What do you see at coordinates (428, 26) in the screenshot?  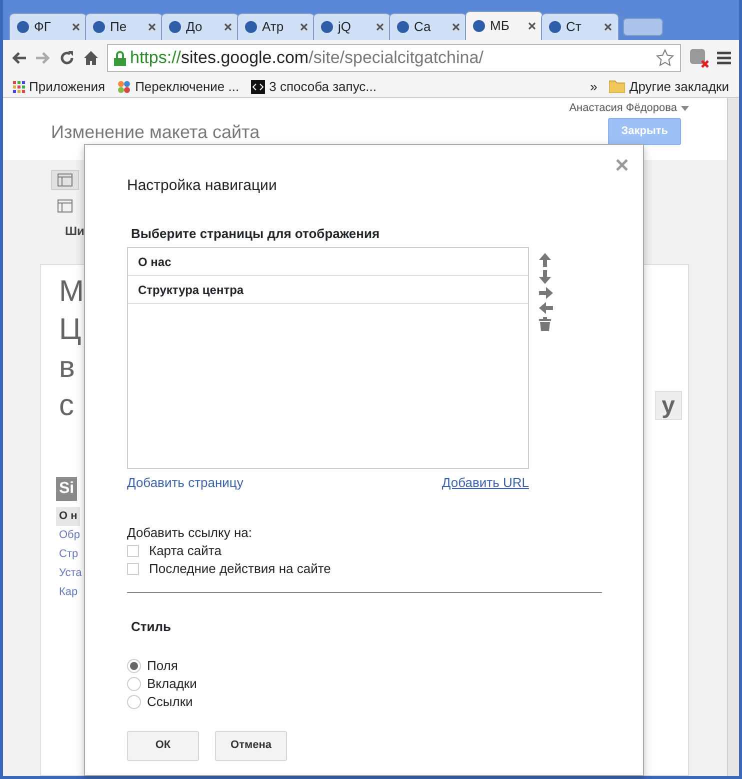 I see `browser-tab: Са` at bounding box center [428, 26].